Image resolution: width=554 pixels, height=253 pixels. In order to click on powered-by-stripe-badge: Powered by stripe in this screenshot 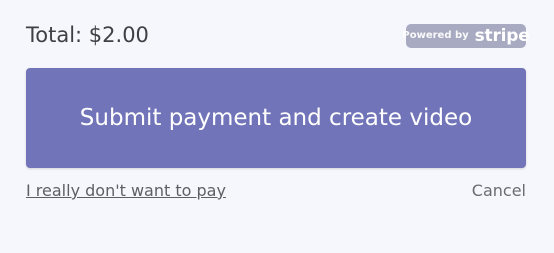, I will do `click(466, 36)`.